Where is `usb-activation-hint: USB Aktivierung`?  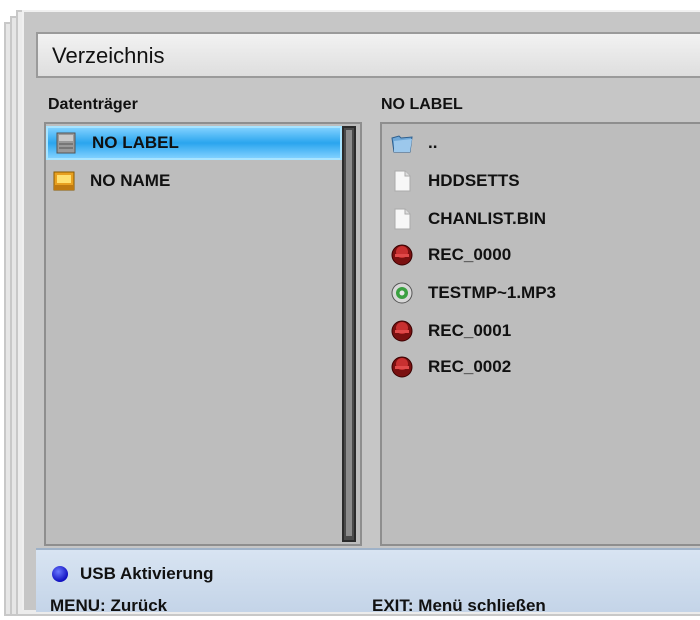
usb-activation-hint: USB Aktivierung is located at coordinates (147, 574).